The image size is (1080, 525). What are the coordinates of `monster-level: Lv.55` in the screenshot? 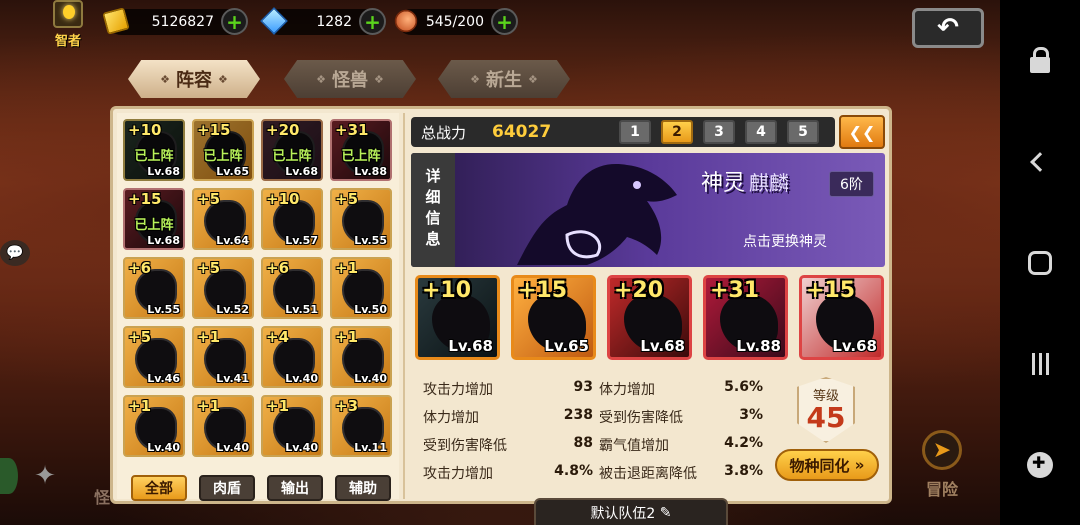 It's located at (370, 240).